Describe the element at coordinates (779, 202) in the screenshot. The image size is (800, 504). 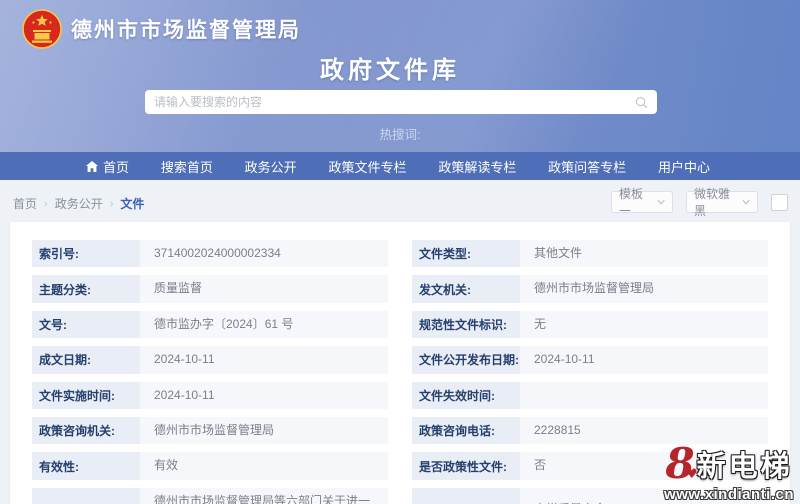
I see `view-option-checkbox` at that location.